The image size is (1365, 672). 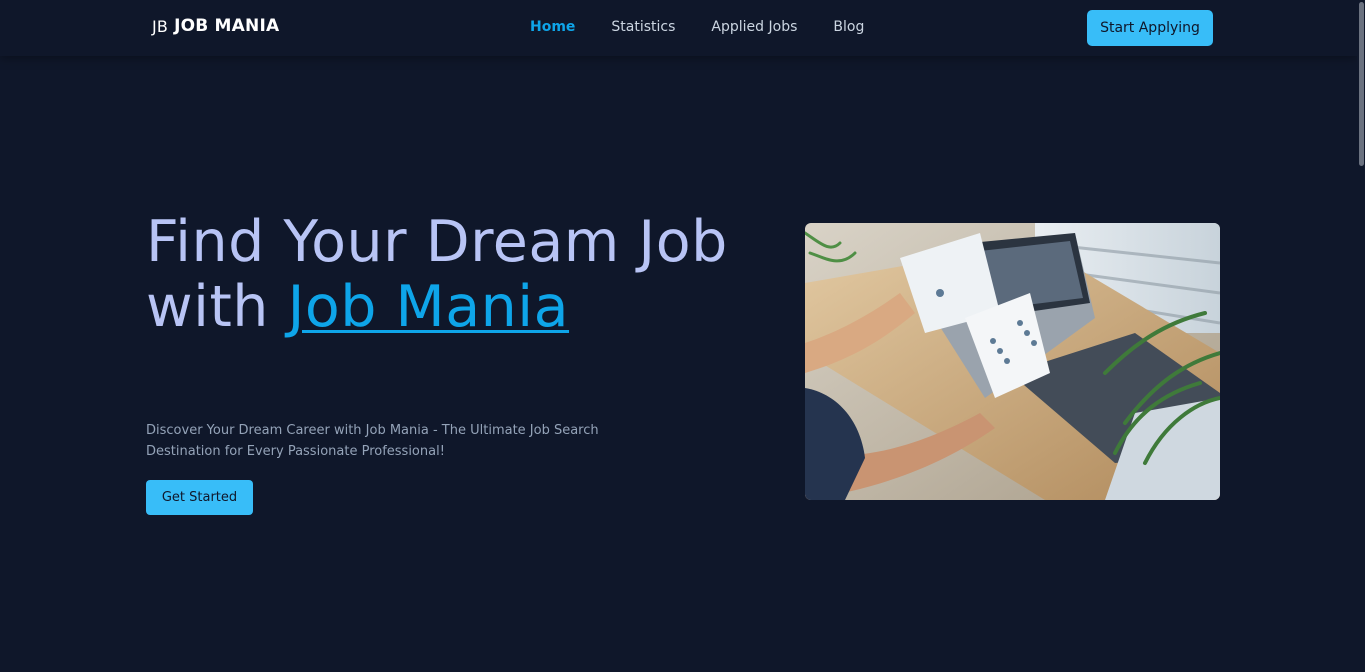 I want to click on nav-link-applied-jobs: Applied Jobs, so click(x=754, y=27).